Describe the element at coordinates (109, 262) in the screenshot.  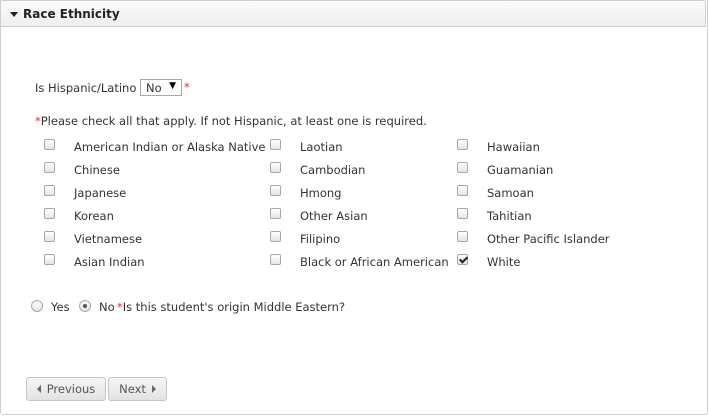
I see `checkbox-label: Asian Indian` at that location.